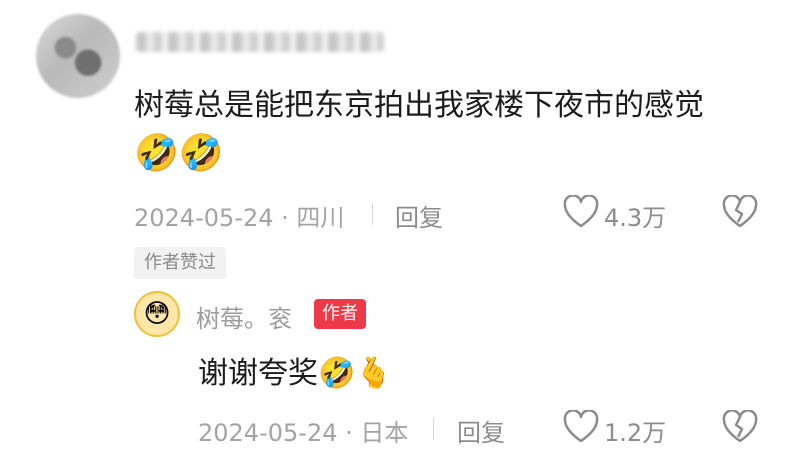  I want to click on reply-meta: 2024-05-24 · 日本, so click(303, 430).